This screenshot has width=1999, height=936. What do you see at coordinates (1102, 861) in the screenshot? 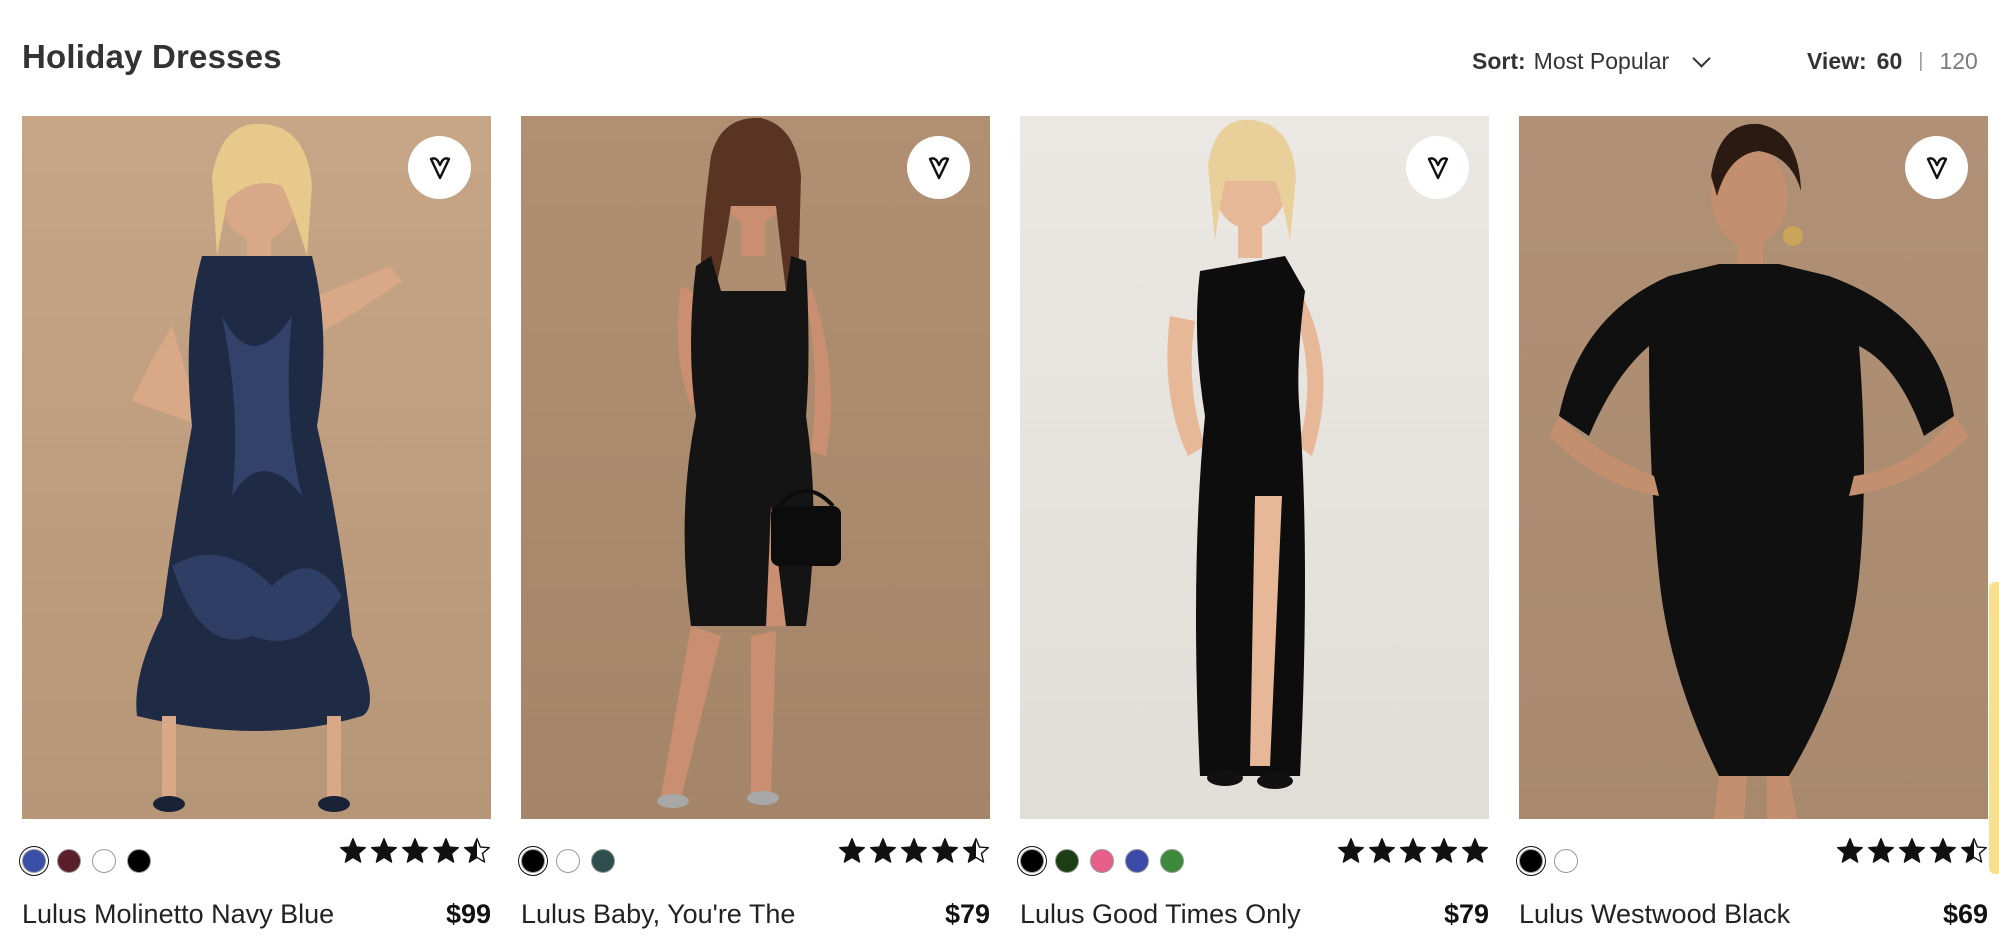
I see `color-swatch-pink` at bounding box center [1102, 861].